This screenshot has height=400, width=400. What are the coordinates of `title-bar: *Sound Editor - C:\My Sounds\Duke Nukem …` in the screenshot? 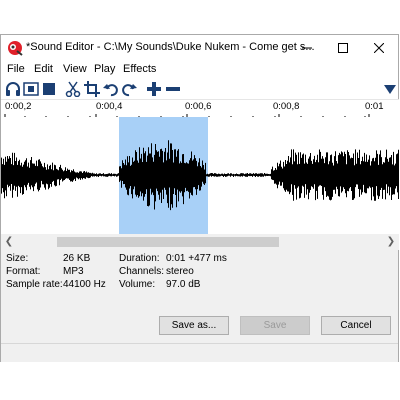 It's located at (199, 48).